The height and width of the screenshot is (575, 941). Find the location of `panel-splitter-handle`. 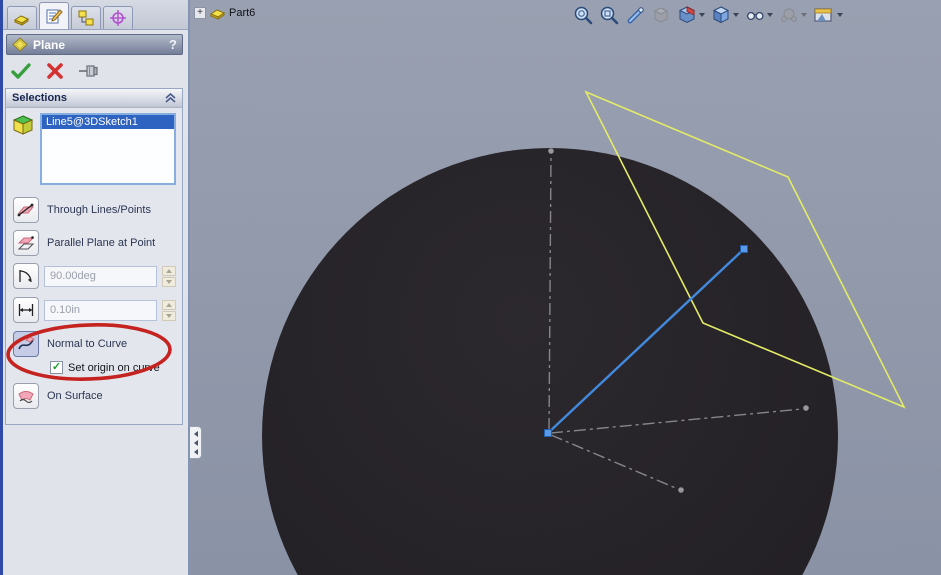

panel-splitter-handle is located at coordinates (196, 442).